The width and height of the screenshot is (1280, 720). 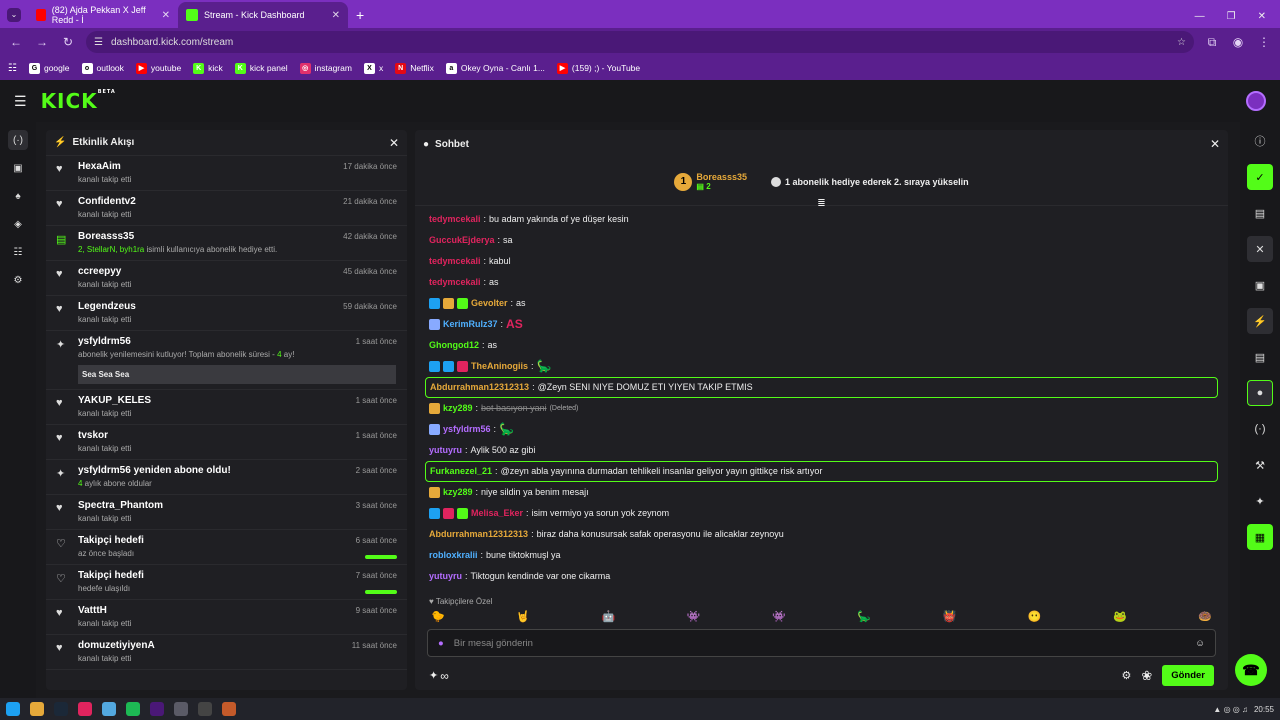 What do you see at coordinates (263, 15) in the screenshot?
I see `browser-tab-kick: Stream - Kick Dashboard ✕` at bounding box center [263, 15].